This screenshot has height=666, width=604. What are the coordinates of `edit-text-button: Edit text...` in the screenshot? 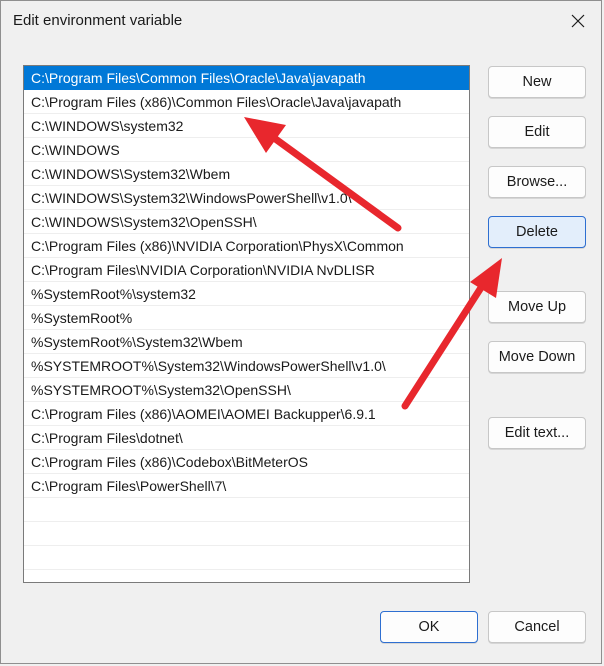 It's located at (537, 433).